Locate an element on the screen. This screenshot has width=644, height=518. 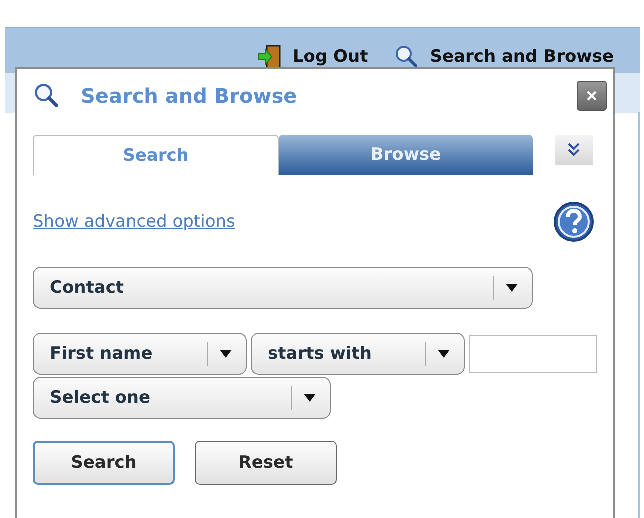
header-link: Search and Browse is located at coordinates (504, 57).